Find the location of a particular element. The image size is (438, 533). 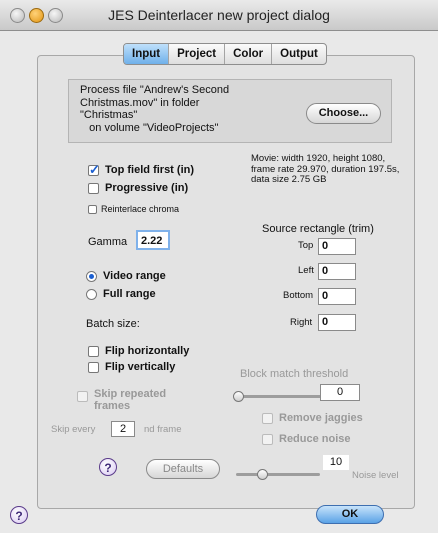

source-rectangle-title: Source rectangle (trim) is located at coordinates (318, 229).